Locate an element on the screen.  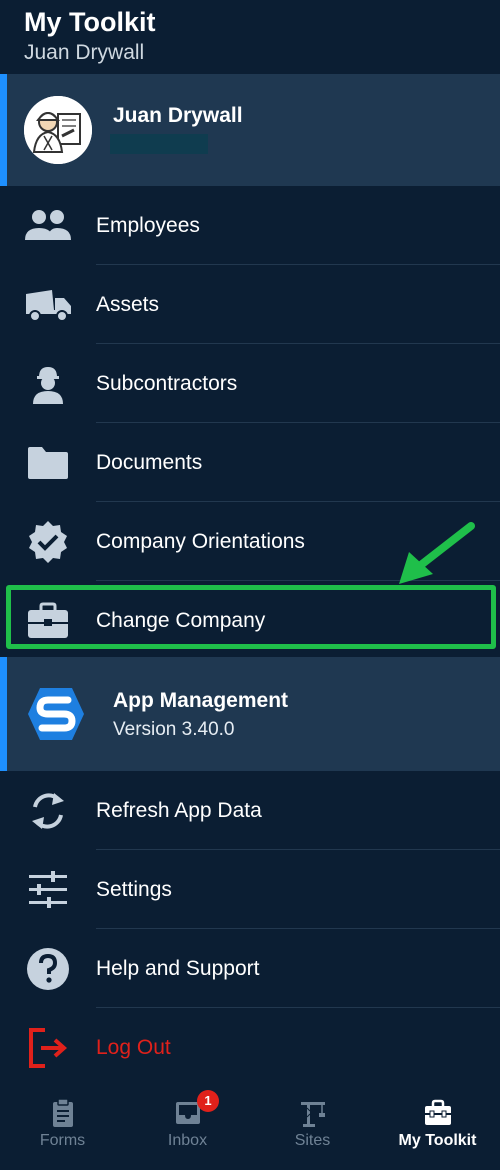
bottom-nav: Forms 1 Inbox Sites My Toolkit is located at coordinates (250, 1125).